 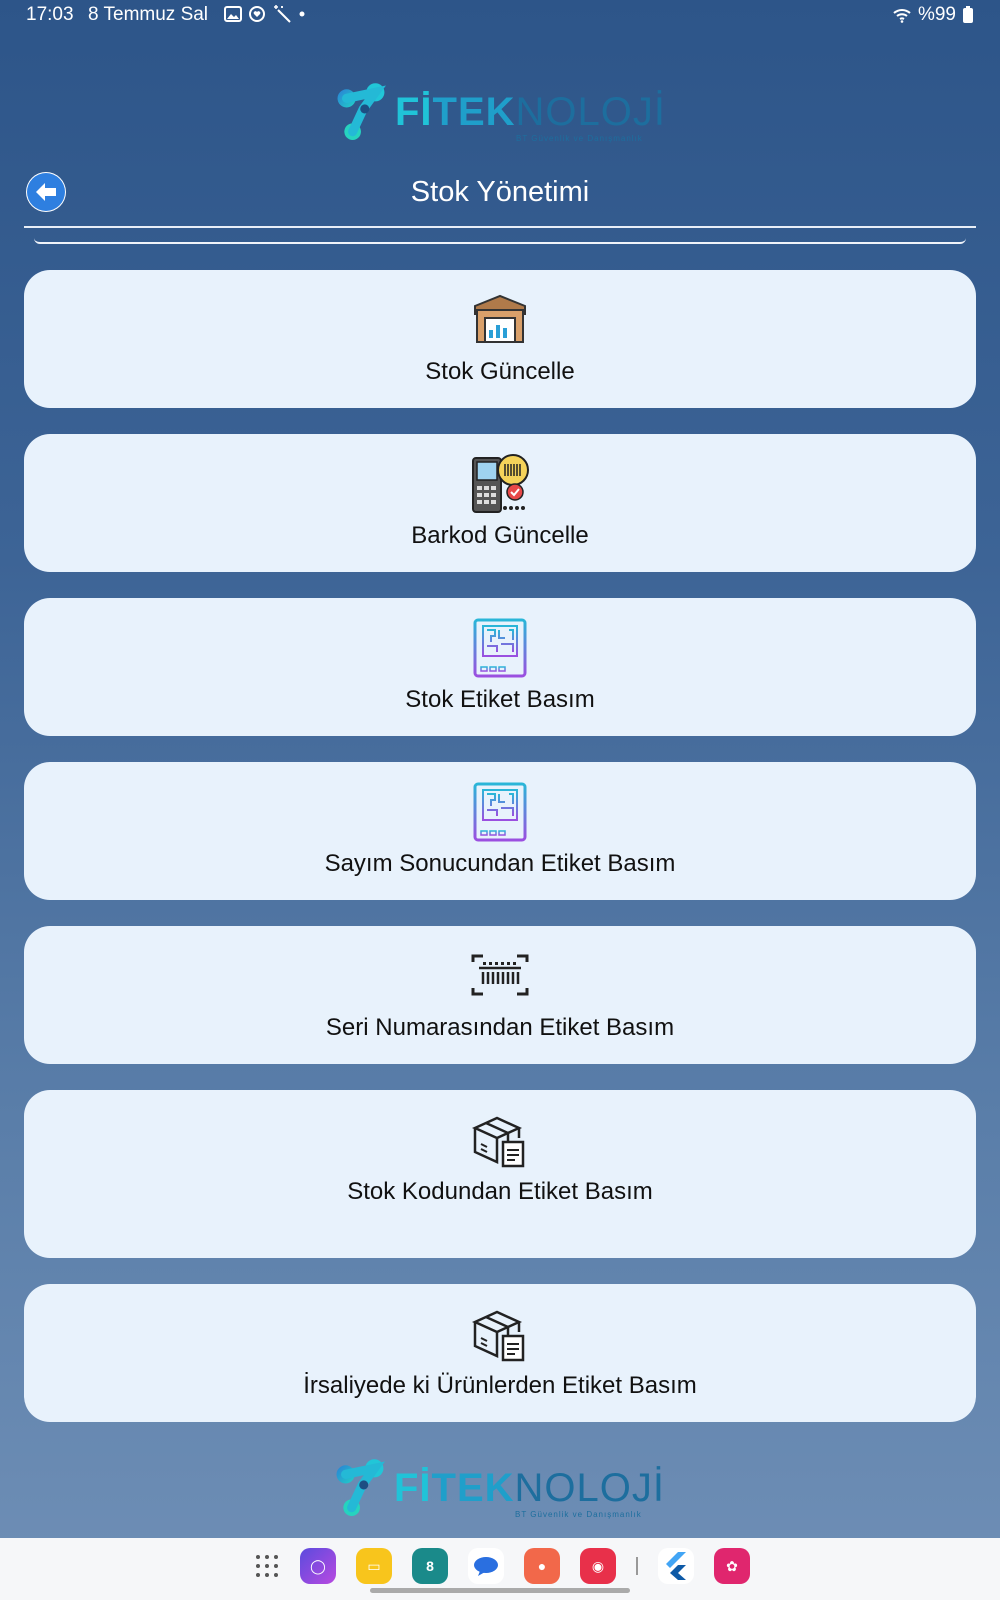 What do you see at coordinates (500, 1174) in the screenshot?
I see `menu-item-stok-kodundan-etiket-basim: Stok Kodundan Etiket Basım` at bounding box center [500, 1174].